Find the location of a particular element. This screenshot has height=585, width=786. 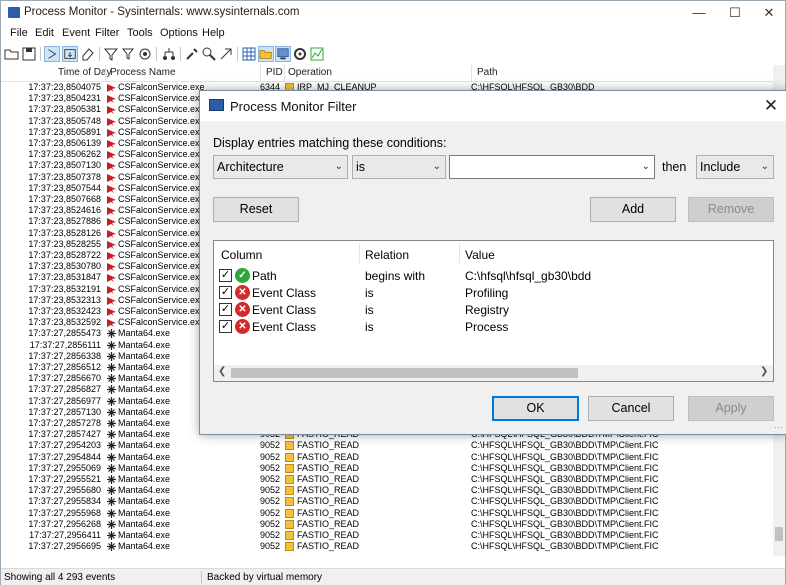

value-combobox: ⌄ is located at coordinates (552, 167).